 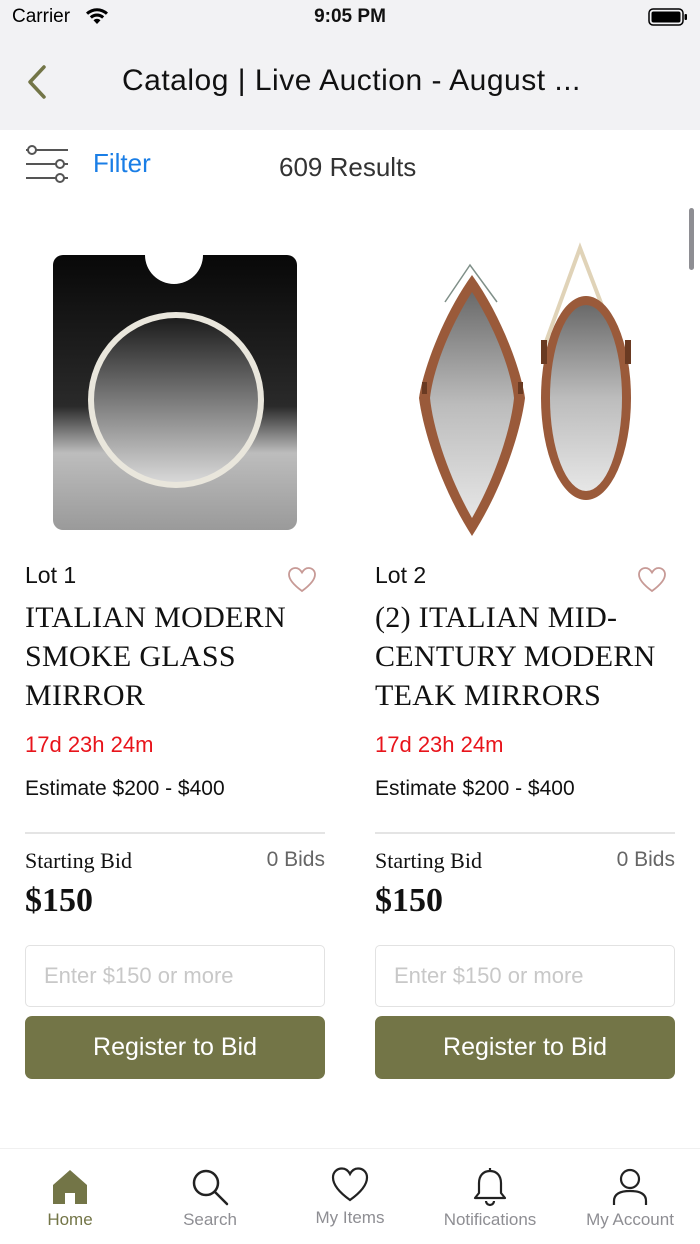 I want to click on status-bar: Carrier 9:05 PM, so click(x=350, y=18).